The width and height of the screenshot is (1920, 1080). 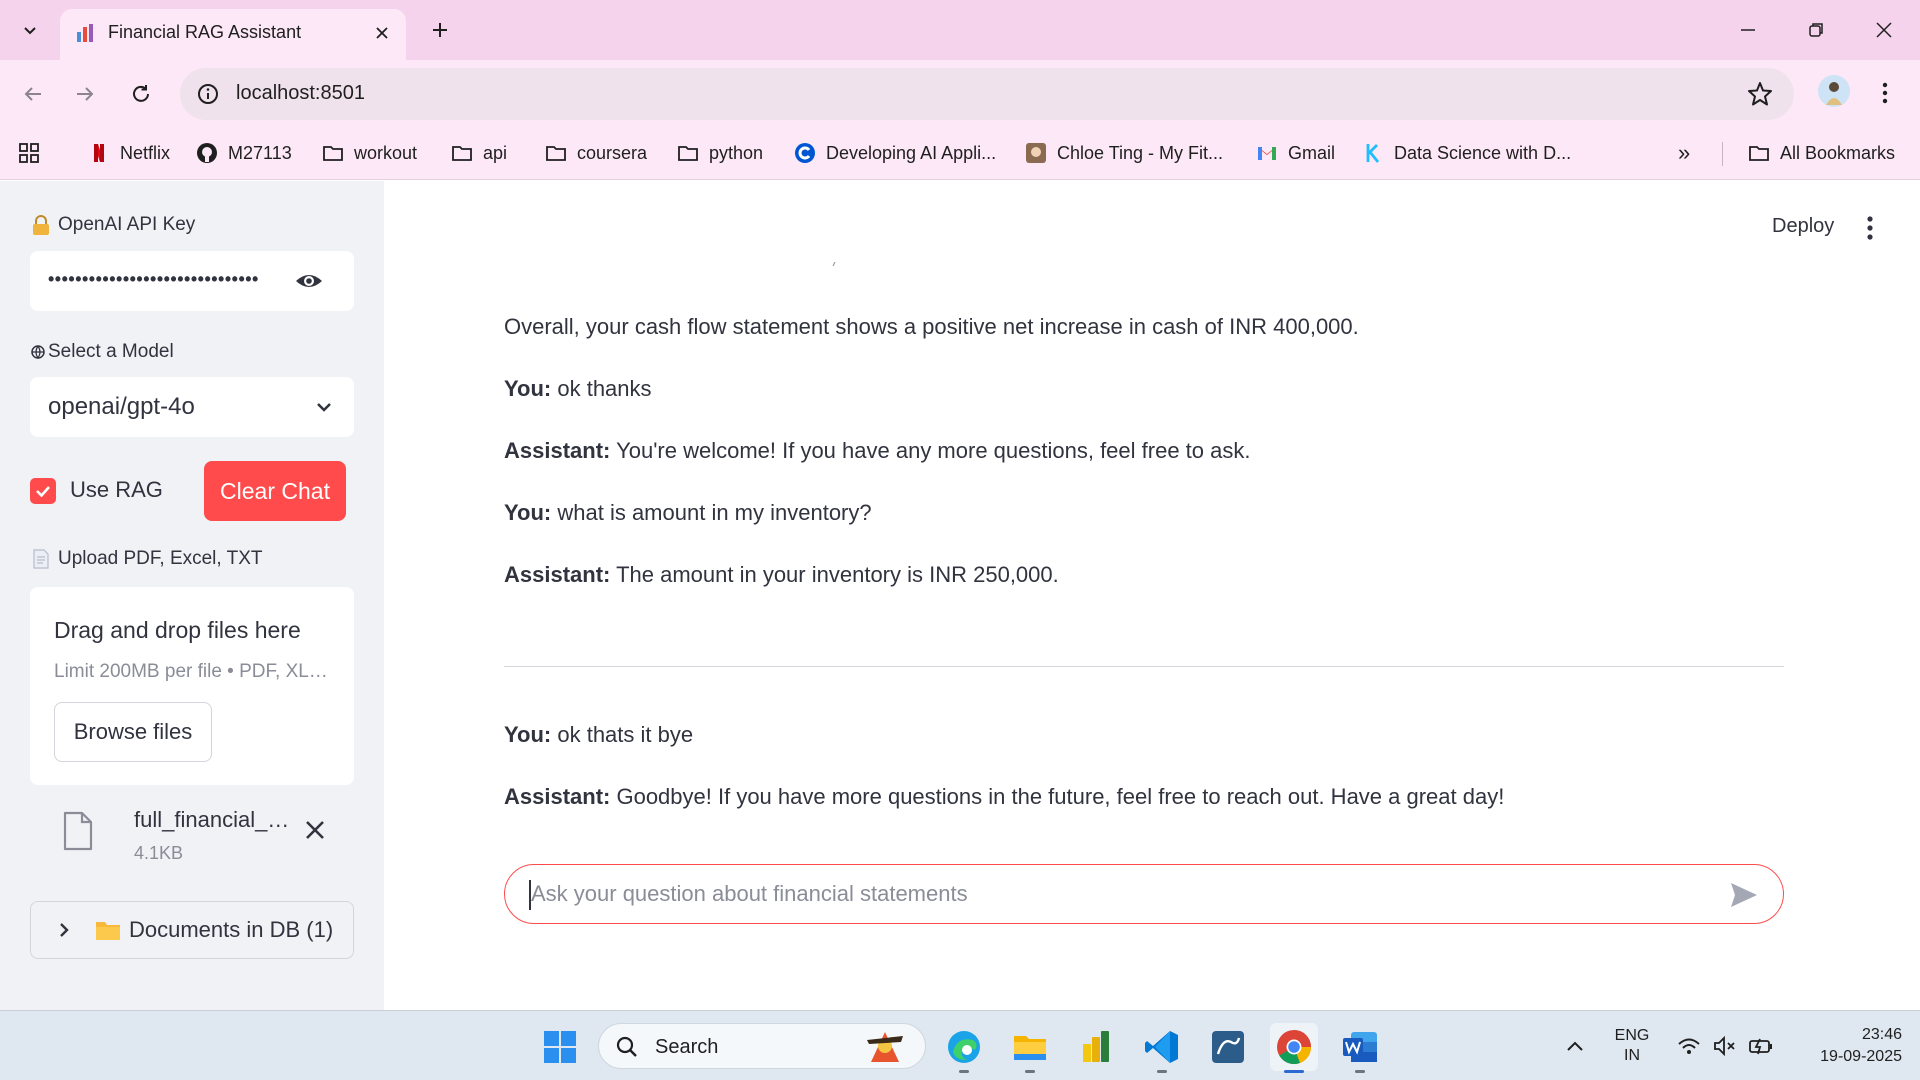 I want to click on chat-message: You: what is amount in my inventory?, so click(x=688, y=513).